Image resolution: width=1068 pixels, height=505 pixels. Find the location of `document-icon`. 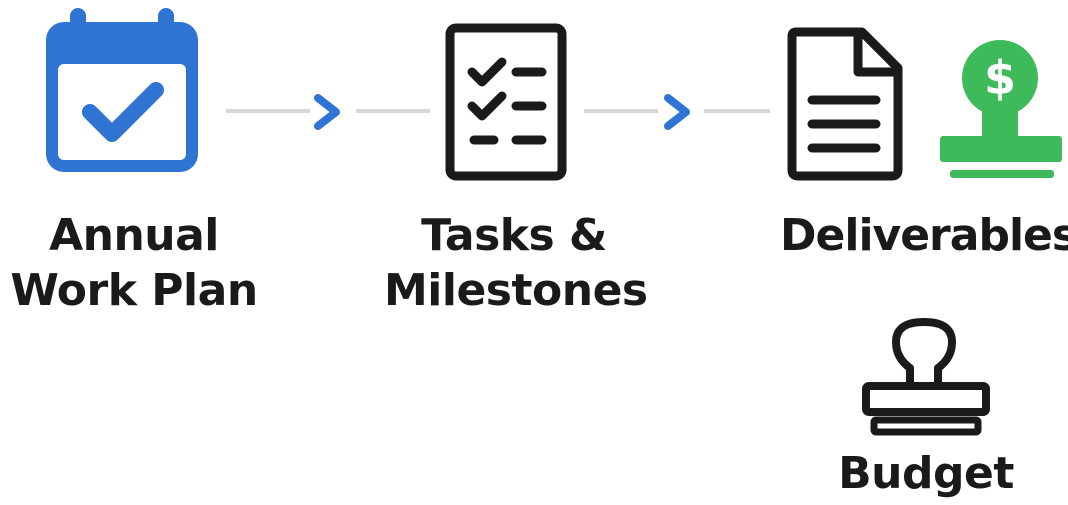

document-icon is located at coordinates (845, 104).